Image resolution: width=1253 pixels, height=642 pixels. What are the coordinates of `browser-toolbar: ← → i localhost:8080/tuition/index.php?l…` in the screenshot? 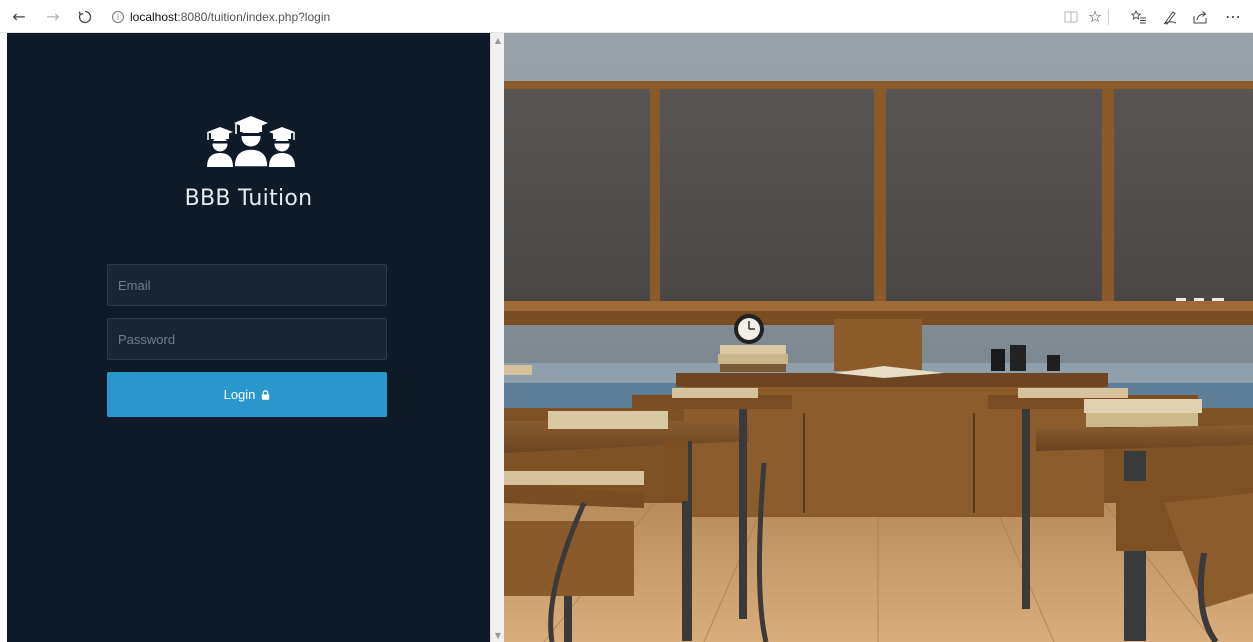 It's located at (626, 16).